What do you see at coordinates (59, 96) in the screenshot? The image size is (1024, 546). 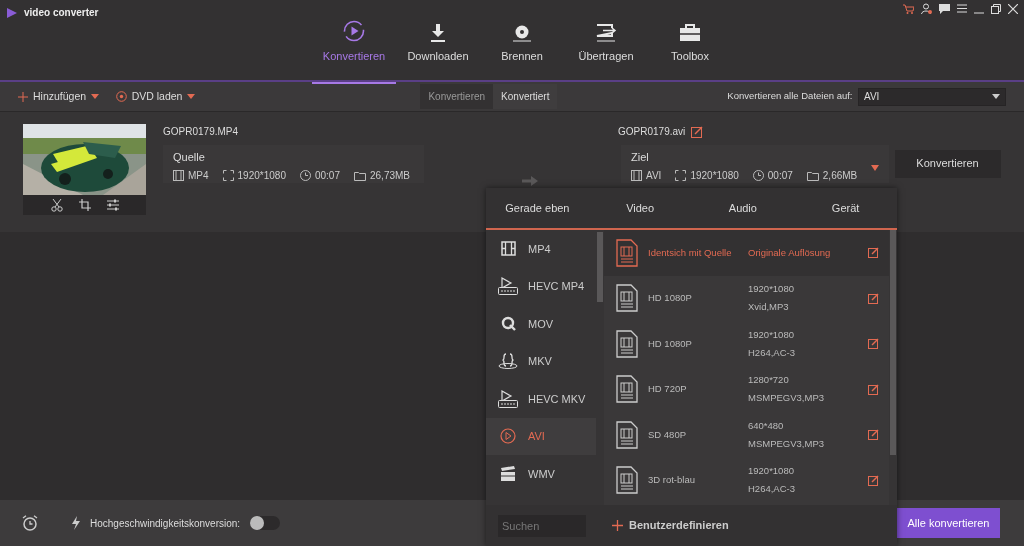 I see `add-button: Hinzufügen` at bounding box center [59, 96].